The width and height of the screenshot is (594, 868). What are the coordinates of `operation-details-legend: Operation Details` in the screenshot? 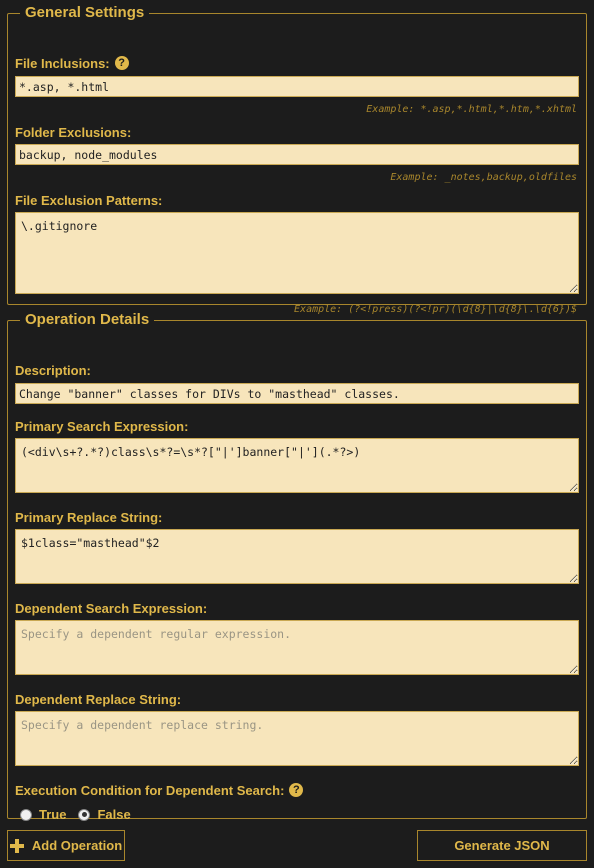 It's located at (87, 319).